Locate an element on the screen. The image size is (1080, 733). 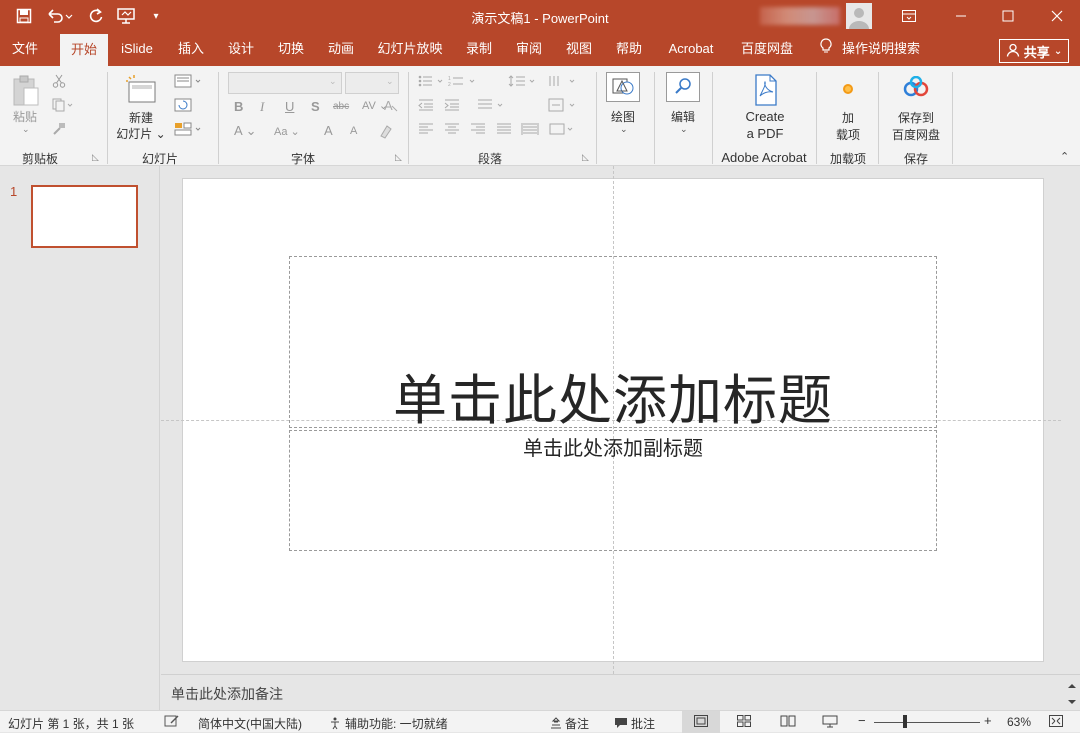
maximize-icon is located at coordinates (1008, 16).